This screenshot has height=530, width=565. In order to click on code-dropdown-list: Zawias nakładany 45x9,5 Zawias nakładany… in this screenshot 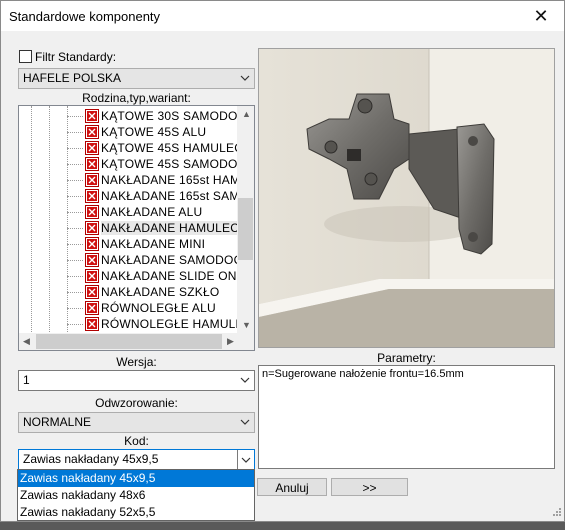, I will do `click(136, 495)`.